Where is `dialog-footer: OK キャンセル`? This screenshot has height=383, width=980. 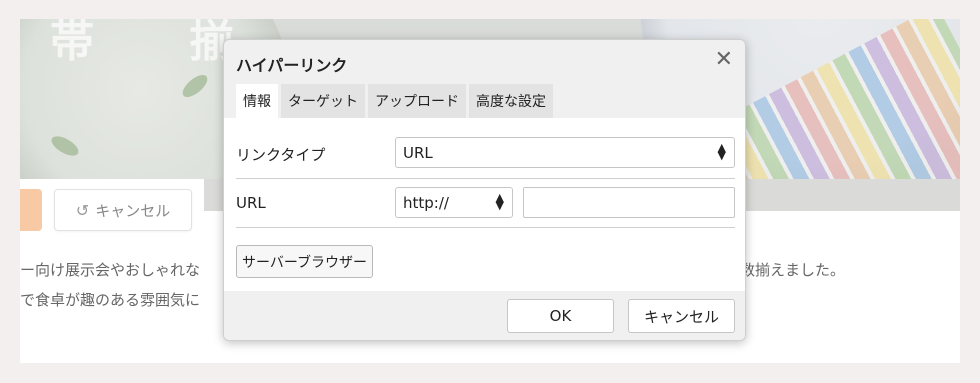
dialog-footer: OK キャンセル is located at coordinates (484, 315).